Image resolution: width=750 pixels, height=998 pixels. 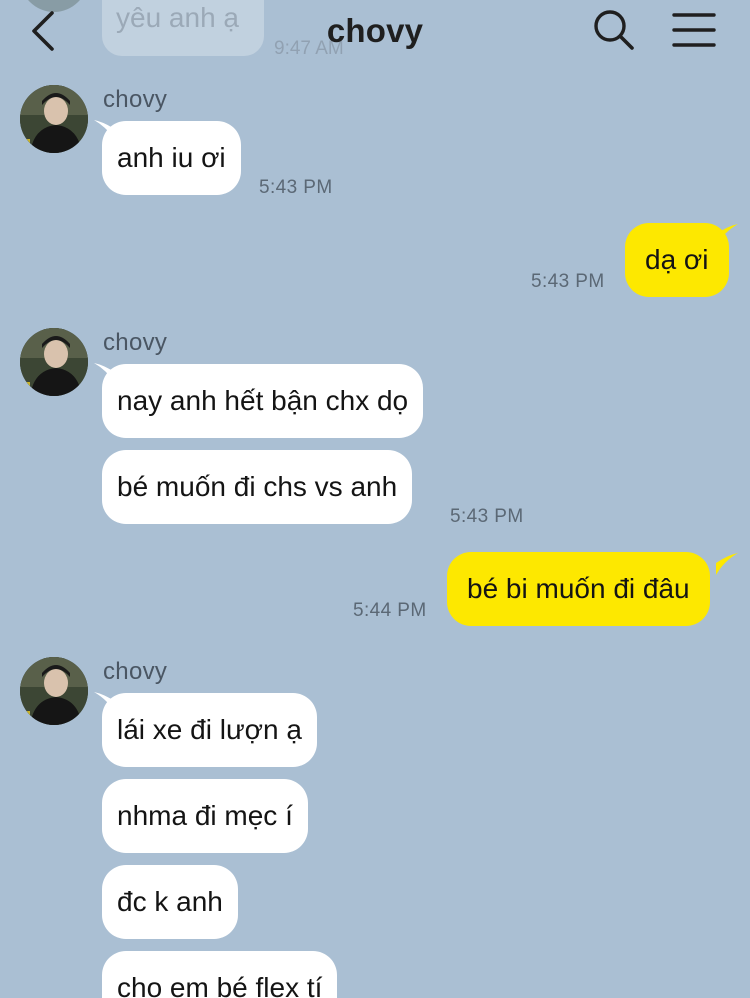 I want to click on message-time: 5:44 PM, so click(x=390, y=610).